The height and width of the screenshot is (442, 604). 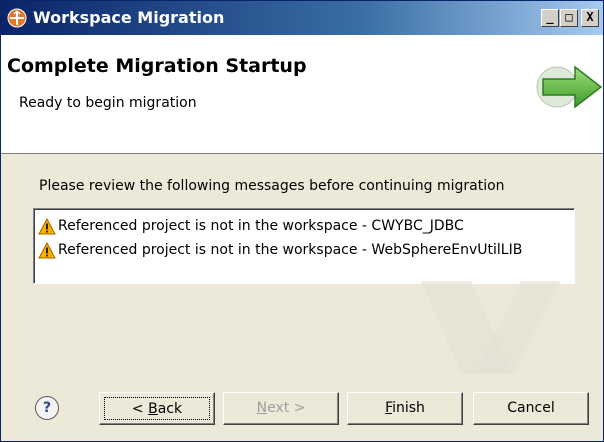 What do you see at coordinates (569, 18) in the screenshot?
I see `maximize-button: □` at bounding box center [569, 18].